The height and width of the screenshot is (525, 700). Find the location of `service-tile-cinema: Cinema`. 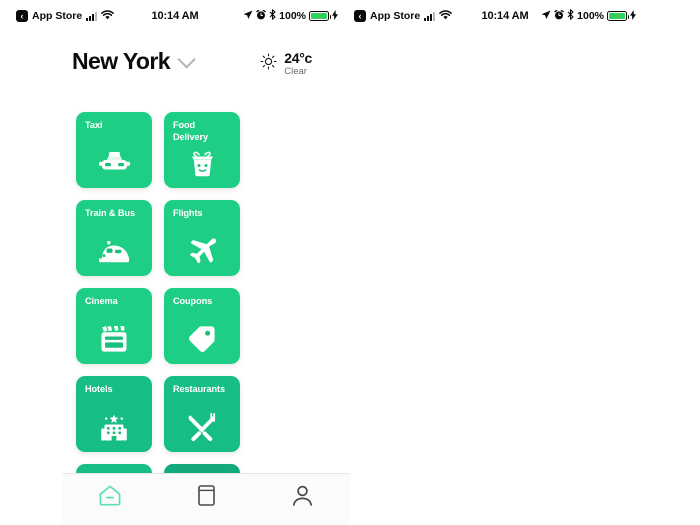

service-tile-cinema: Cinema is located at coordinates (114, 326).